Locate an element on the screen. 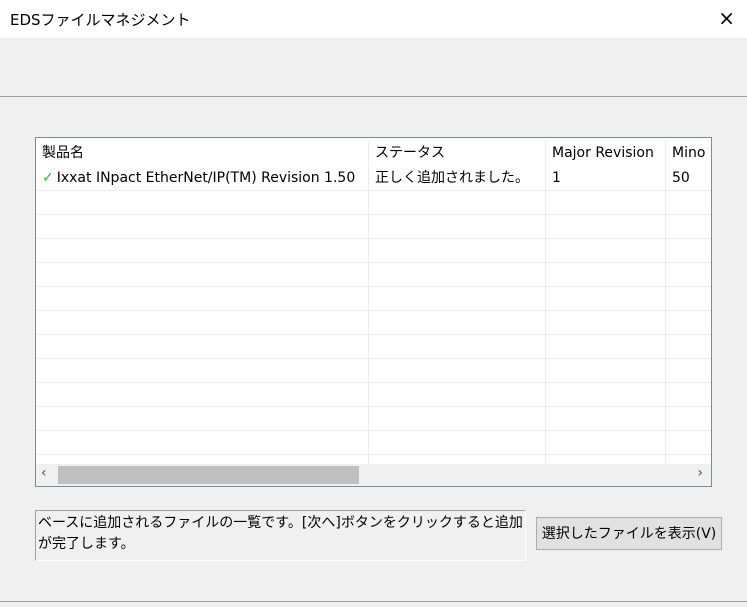  scroll-left-icon: ‹ is located at coordinates (44, 473).